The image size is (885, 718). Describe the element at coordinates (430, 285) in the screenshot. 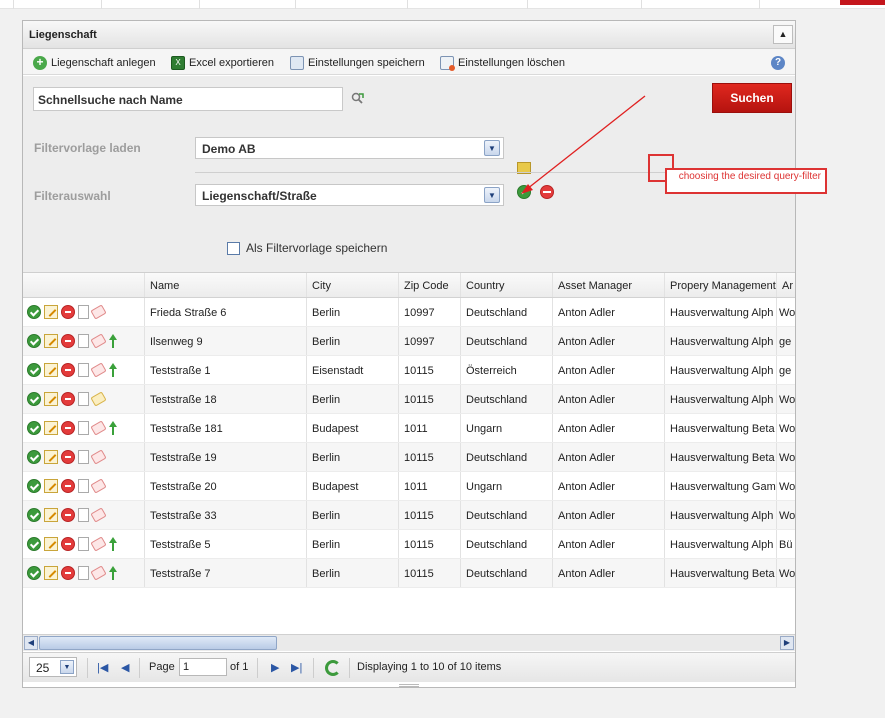

I see `column-header-zip: Zip Code` at that location.